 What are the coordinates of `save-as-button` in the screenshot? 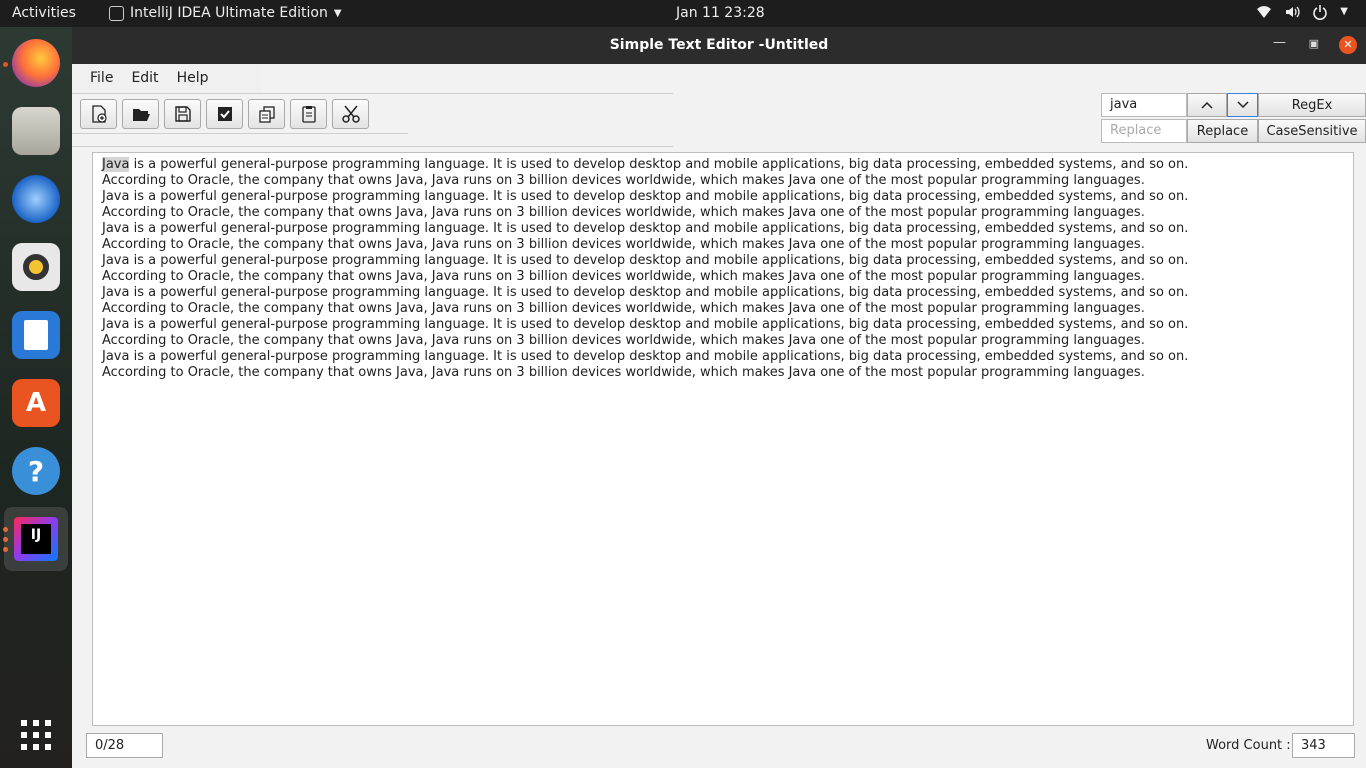 It's located at (224, 114).